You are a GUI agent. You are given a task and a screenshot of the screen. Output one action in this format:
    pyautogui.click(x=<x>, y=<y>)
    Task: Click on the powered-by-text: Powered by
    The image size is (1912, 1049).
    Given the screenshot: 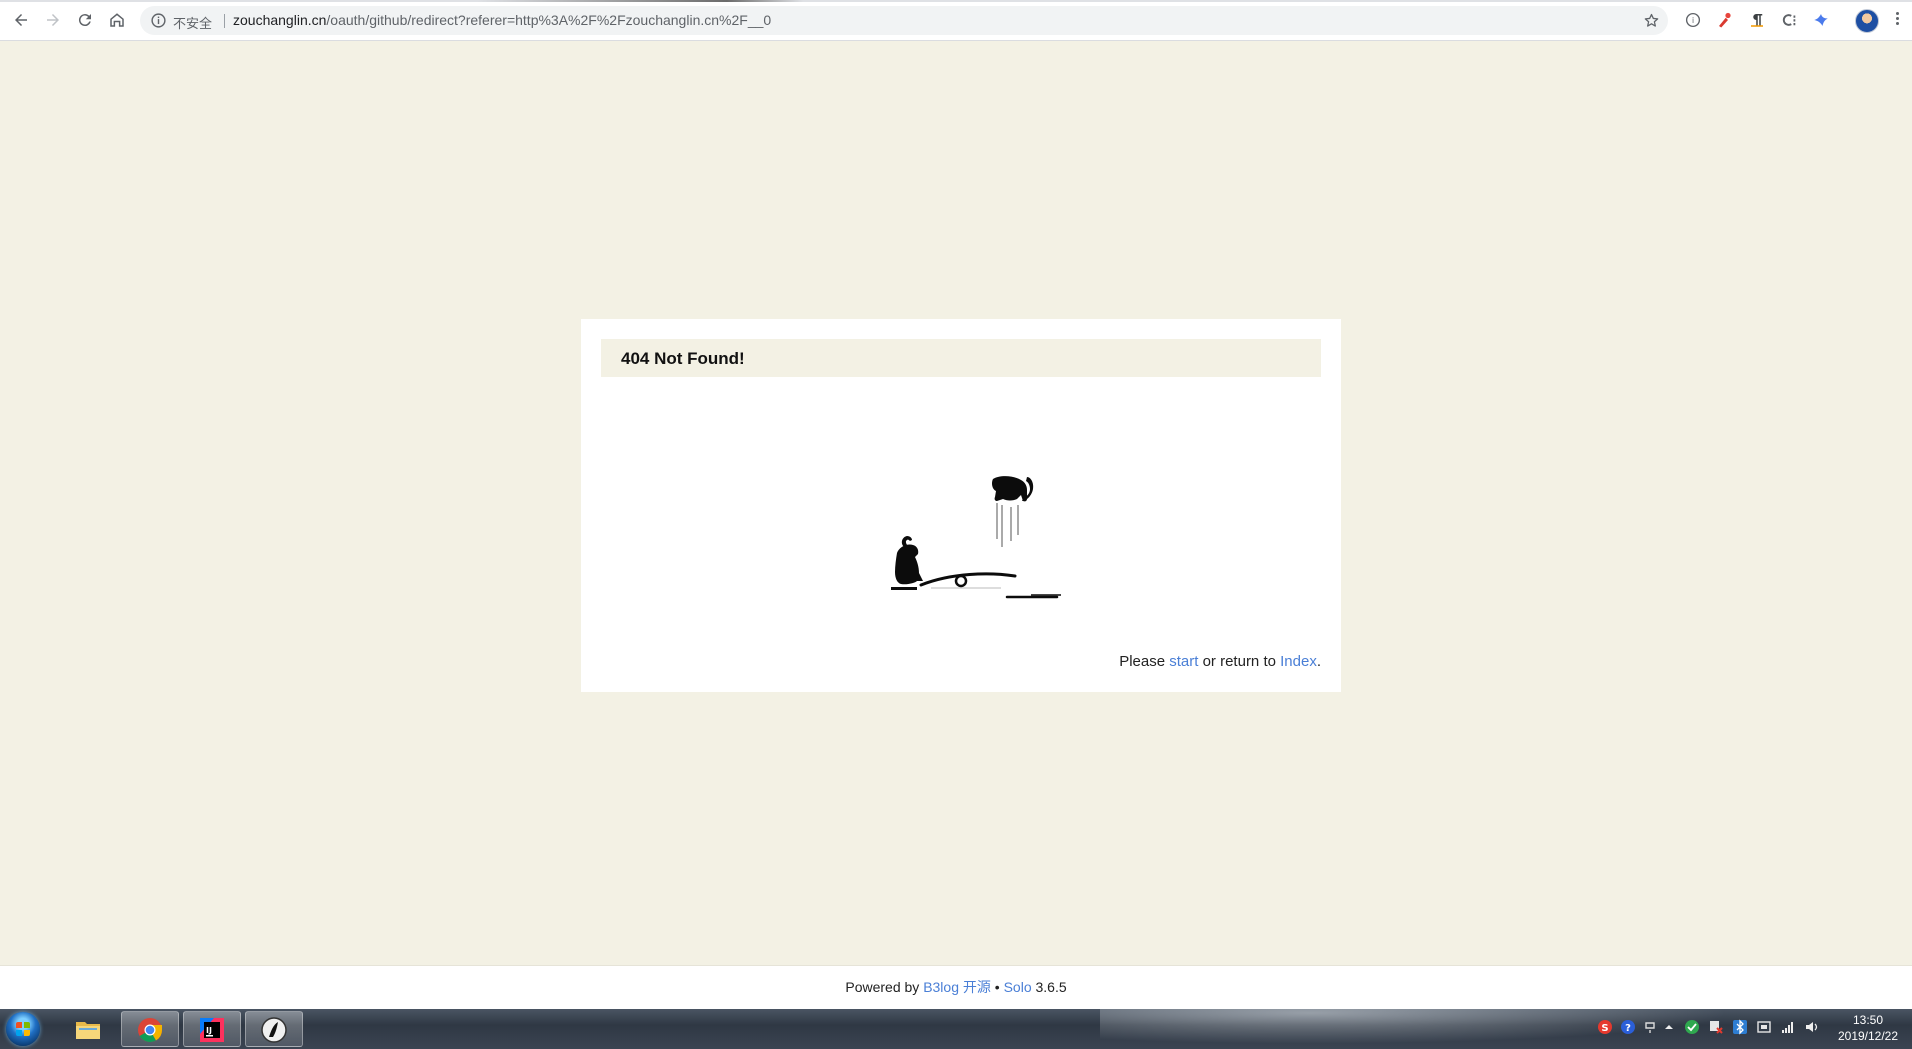 What is the action you would take?
    pyautogui.click(x=884, y=987)
    